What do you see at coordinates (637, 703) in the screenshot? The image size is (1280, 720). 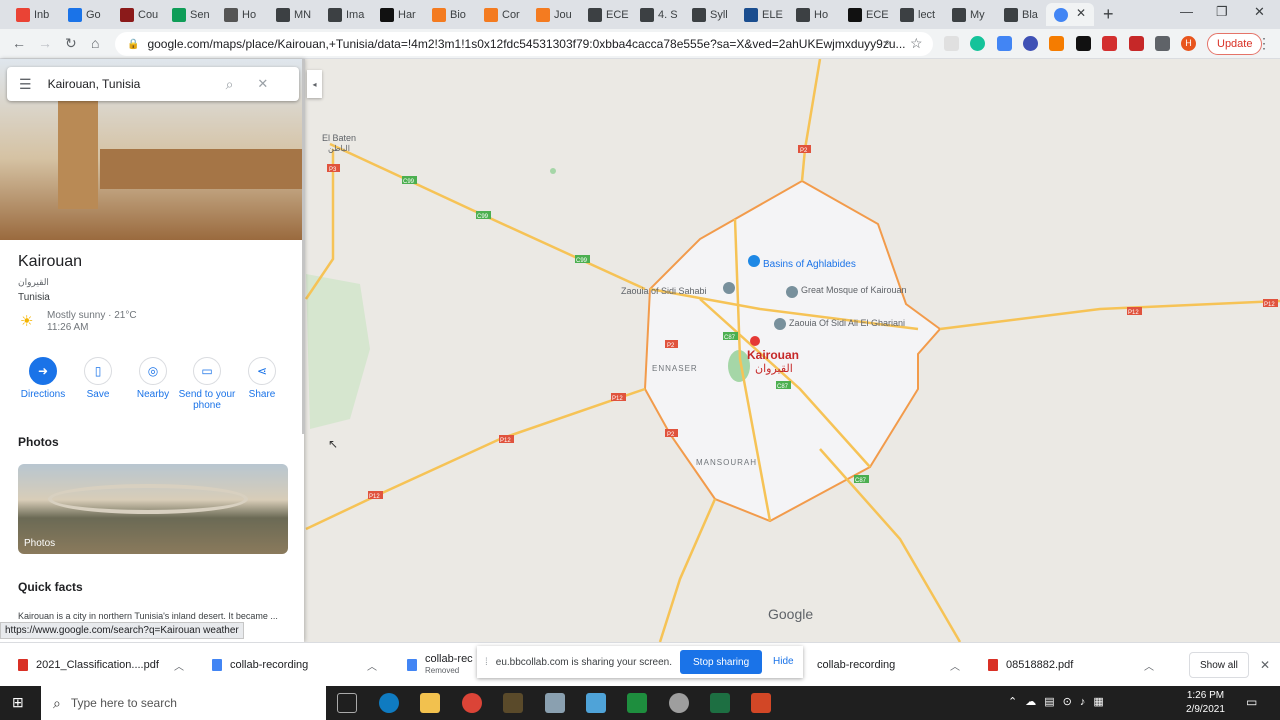 I see `green-s-icon` at bounding box center [637, 703].